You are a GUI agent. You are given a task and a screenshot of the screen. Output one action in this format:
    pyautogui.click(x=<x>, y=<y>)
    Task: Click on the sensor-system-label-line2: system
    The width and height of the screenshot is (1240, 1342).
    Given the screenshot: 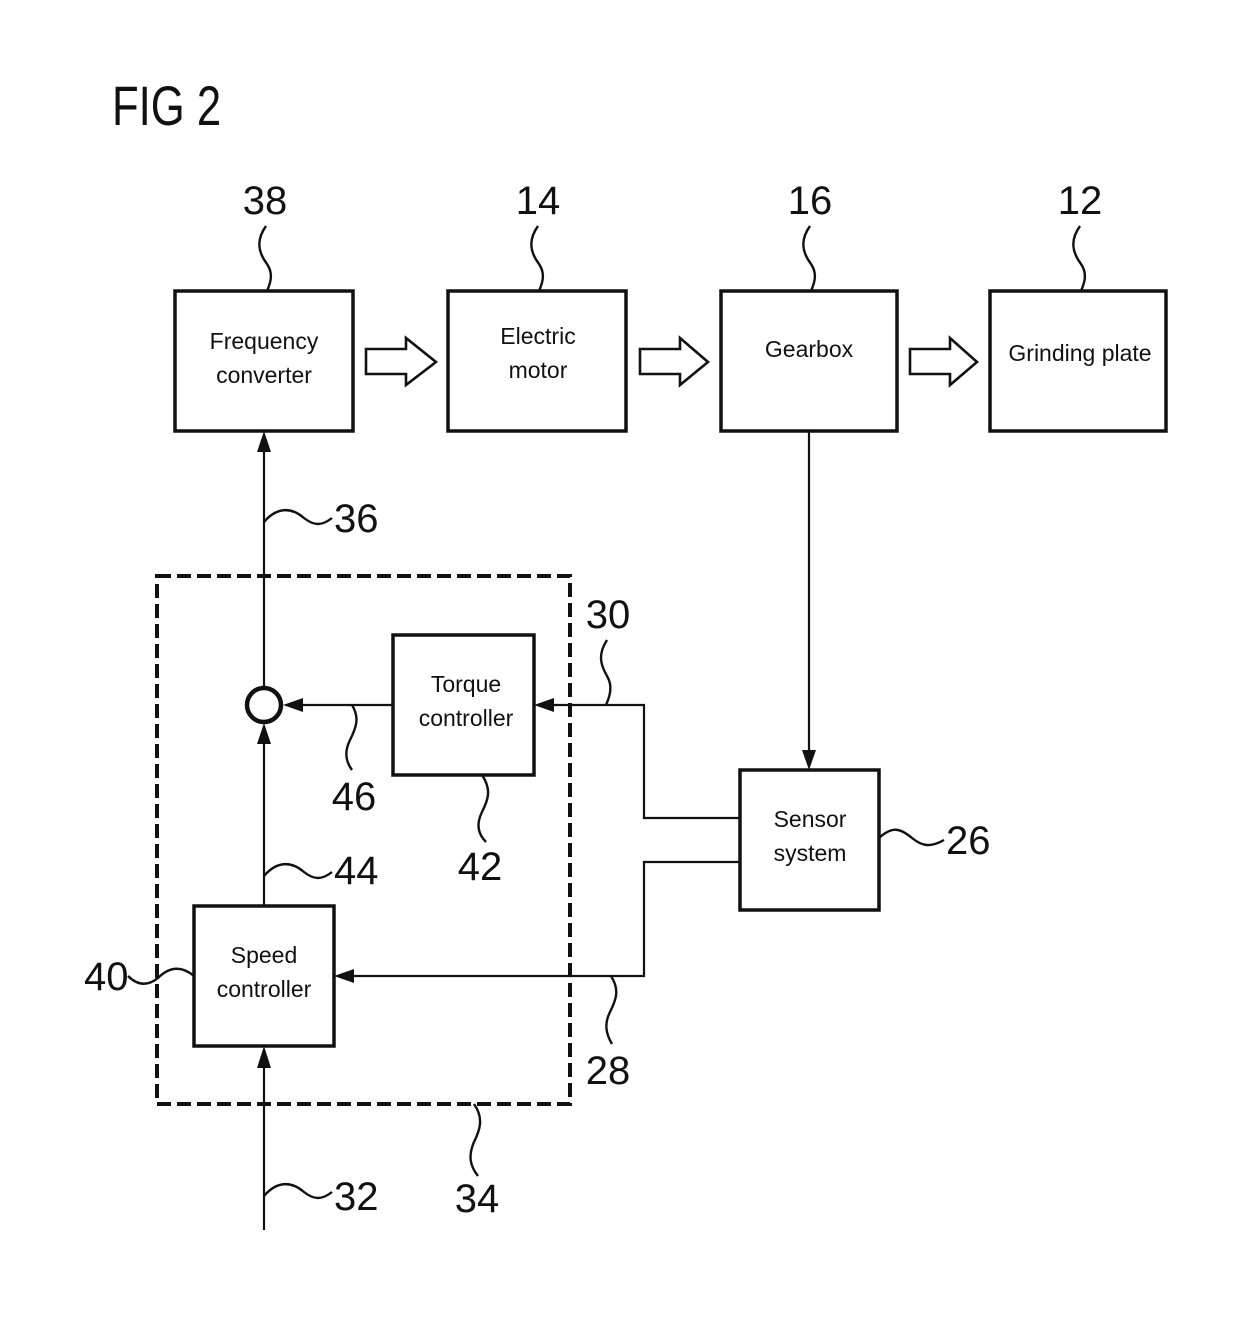 What is the action you would take?
    pyautogui.click(x=810, y=853)
    